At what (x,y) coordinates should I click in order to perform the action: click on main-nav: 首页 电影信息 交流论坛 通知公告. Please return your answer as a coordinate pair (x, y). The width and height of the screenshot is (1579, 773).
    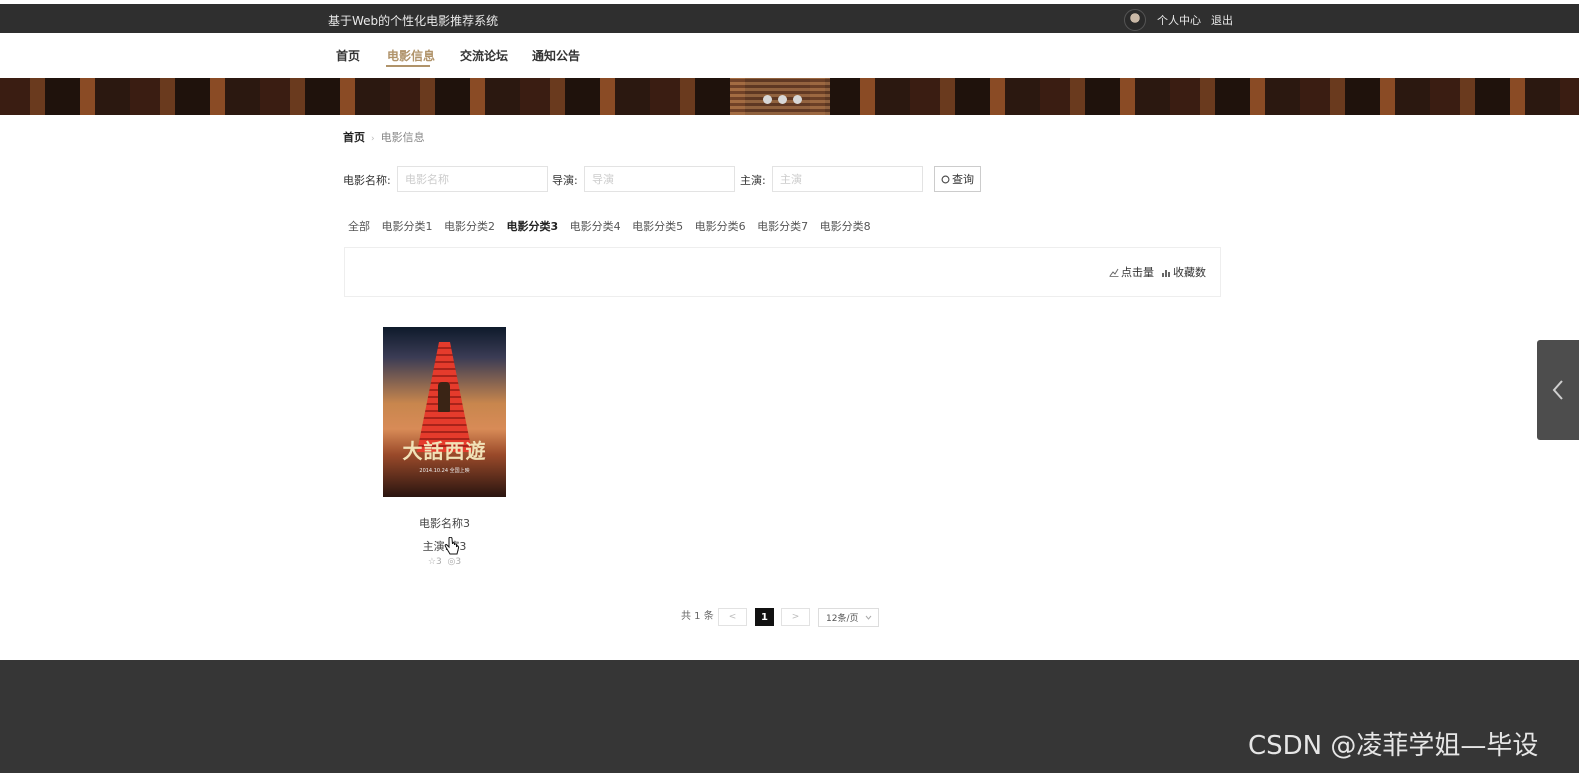
    Looking at the image, I should click on (789, 55).